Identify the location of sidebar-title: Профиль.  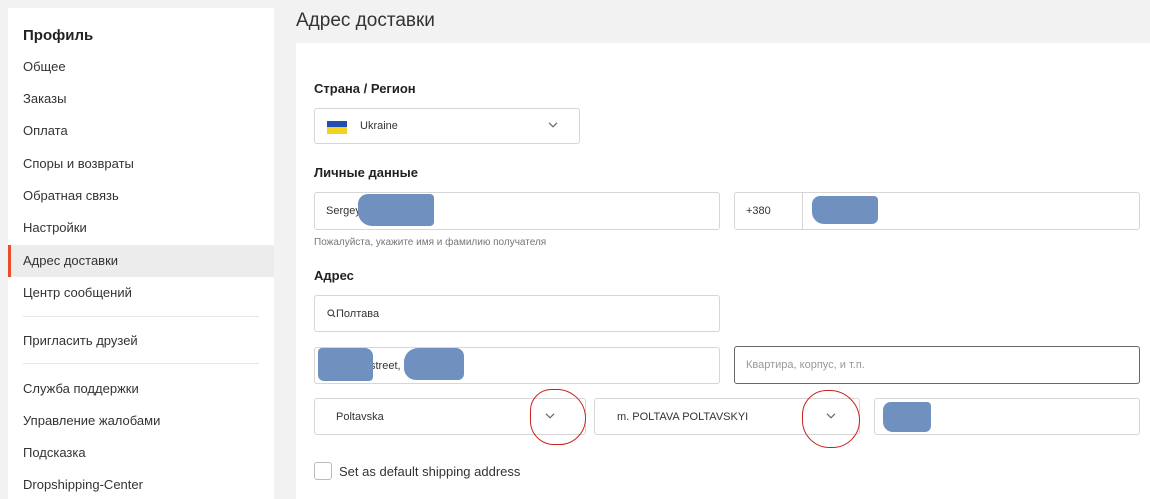
(58, 35).